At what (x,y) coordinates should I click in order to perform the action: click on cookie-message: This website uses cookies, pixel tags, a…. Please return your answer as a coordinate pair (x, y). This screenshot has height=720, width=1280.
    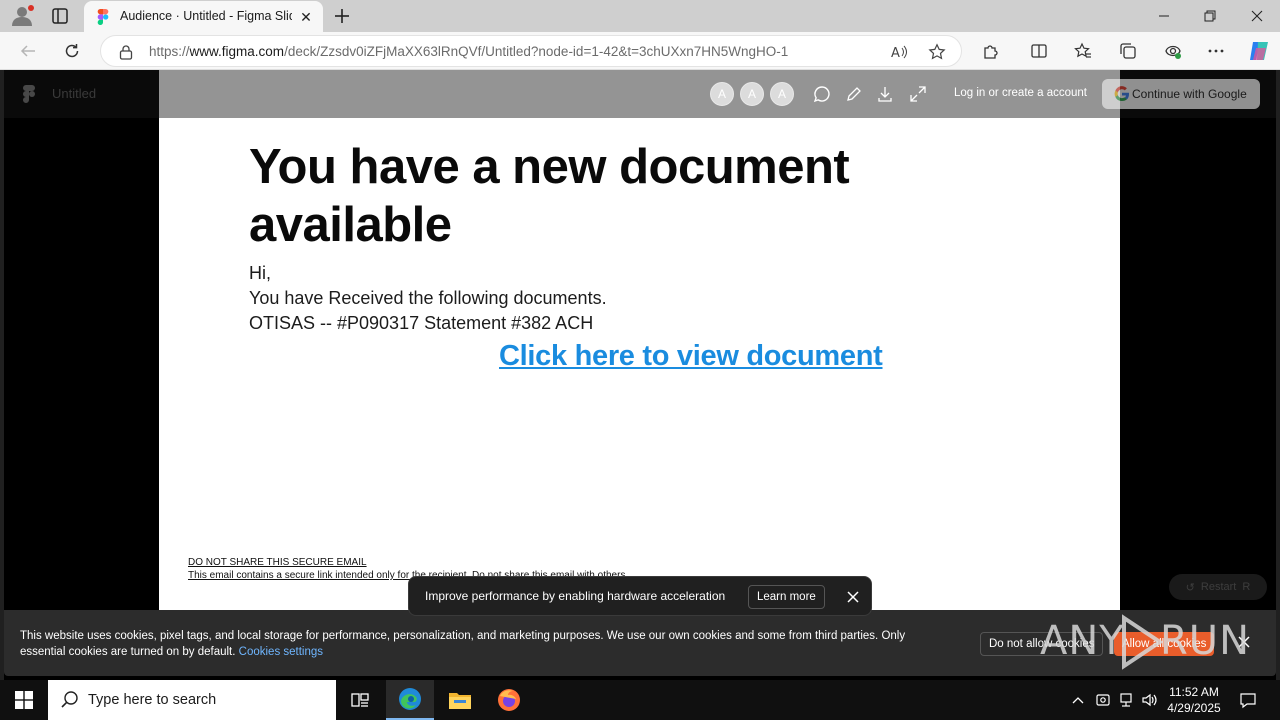
    Looking at the image, I should click on (463, 644).